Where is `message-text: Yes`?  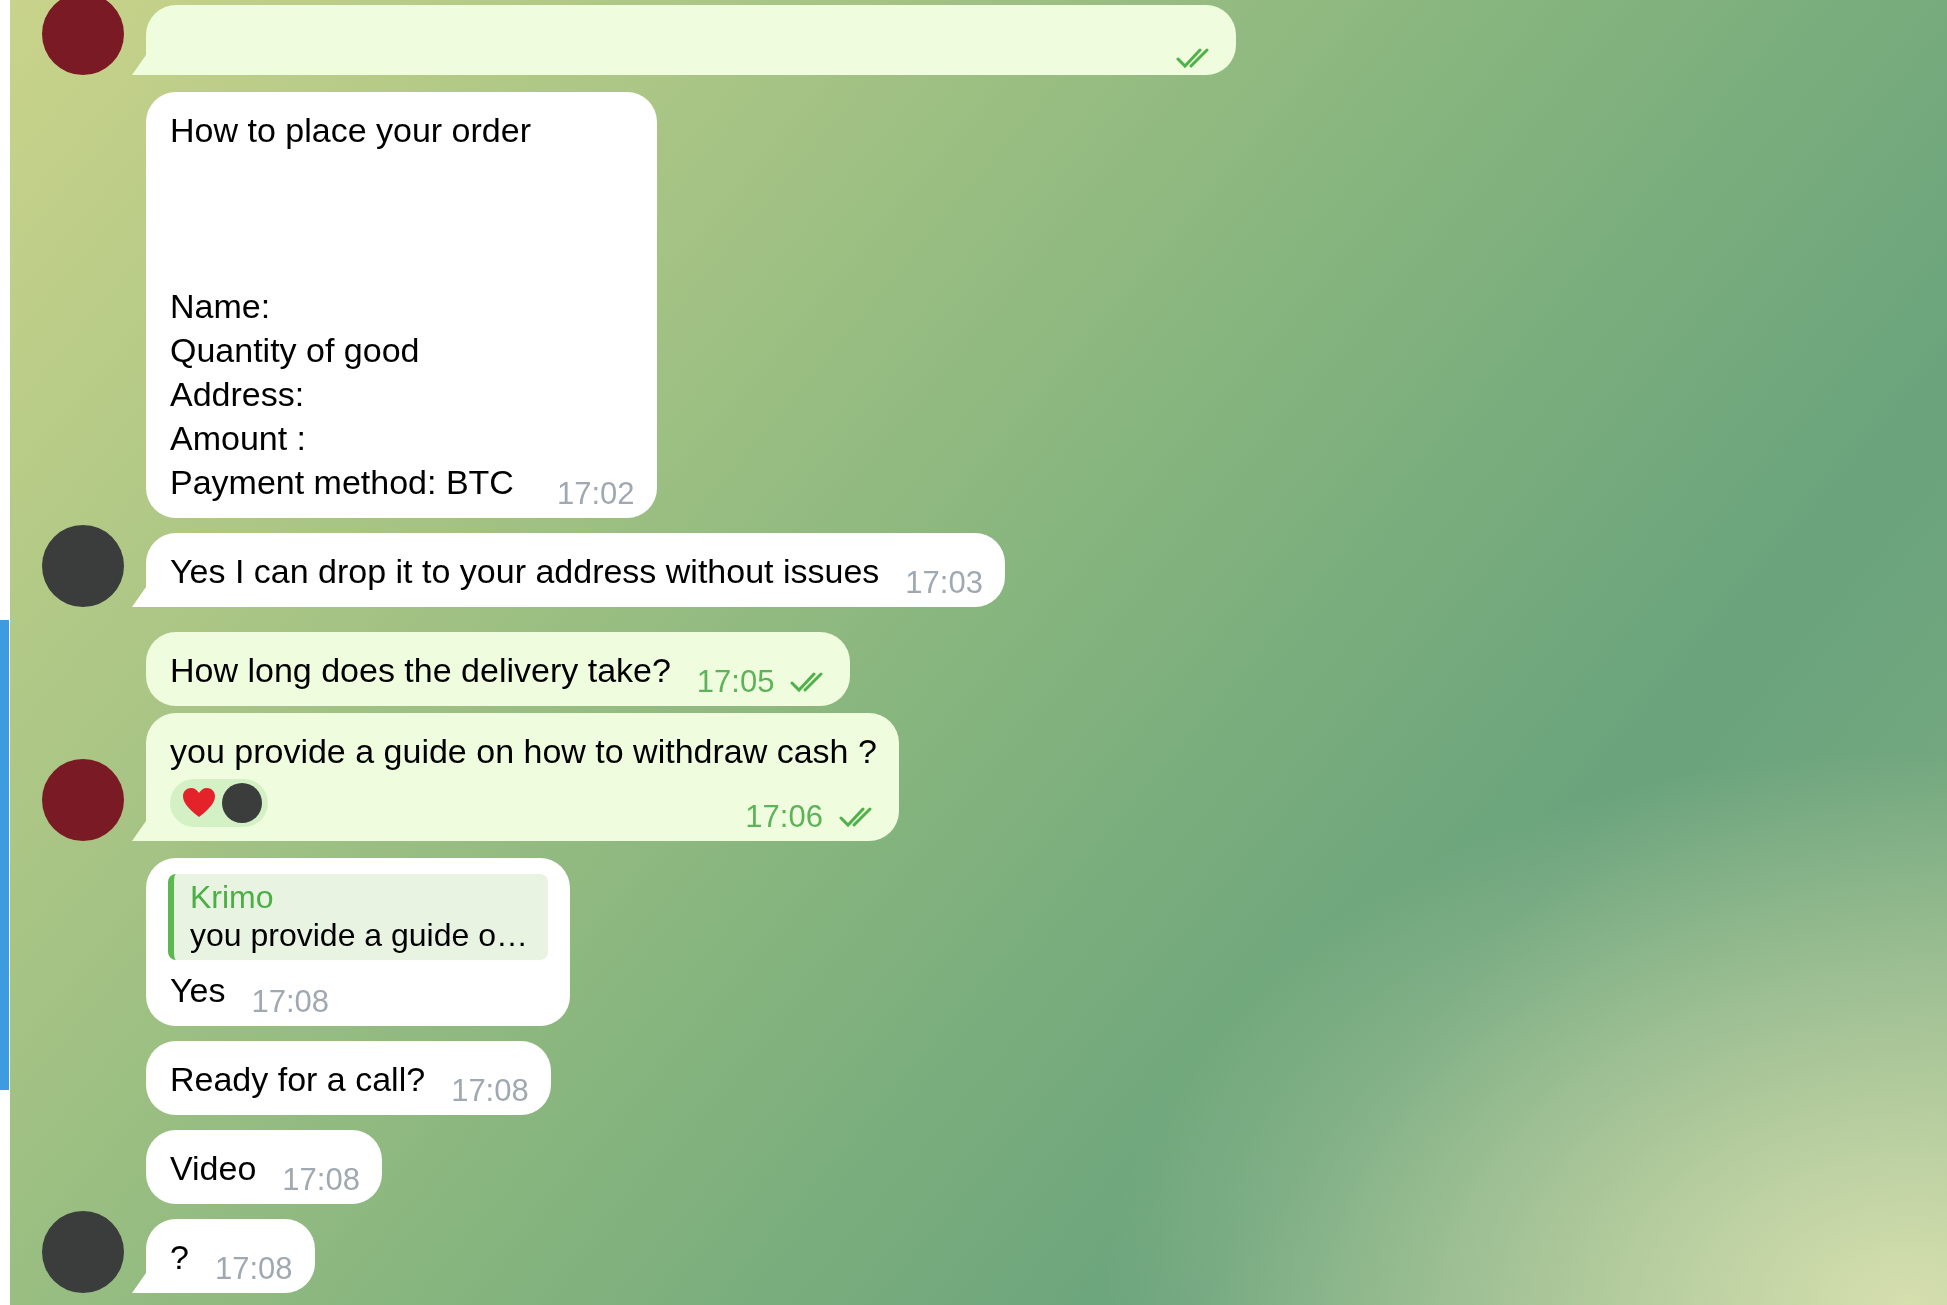
message-text: Yes is located at coordinates (198, 990).